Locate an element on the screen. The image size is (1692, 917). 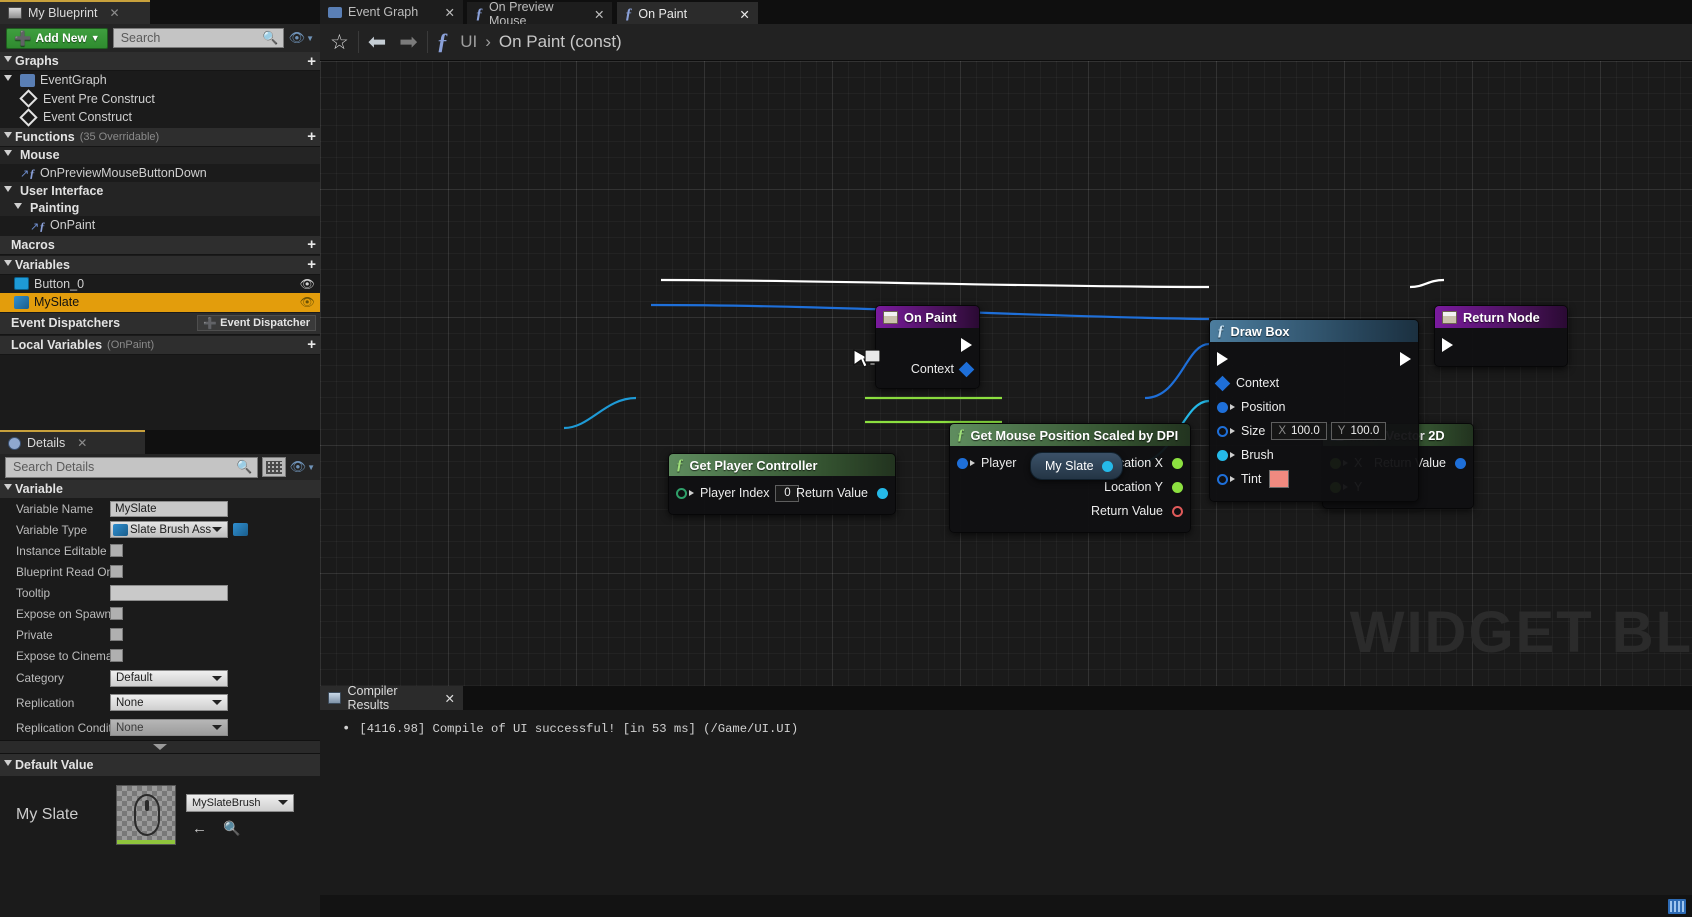
use-selected-asset-icon: ← is located at coordinates (199, 828).